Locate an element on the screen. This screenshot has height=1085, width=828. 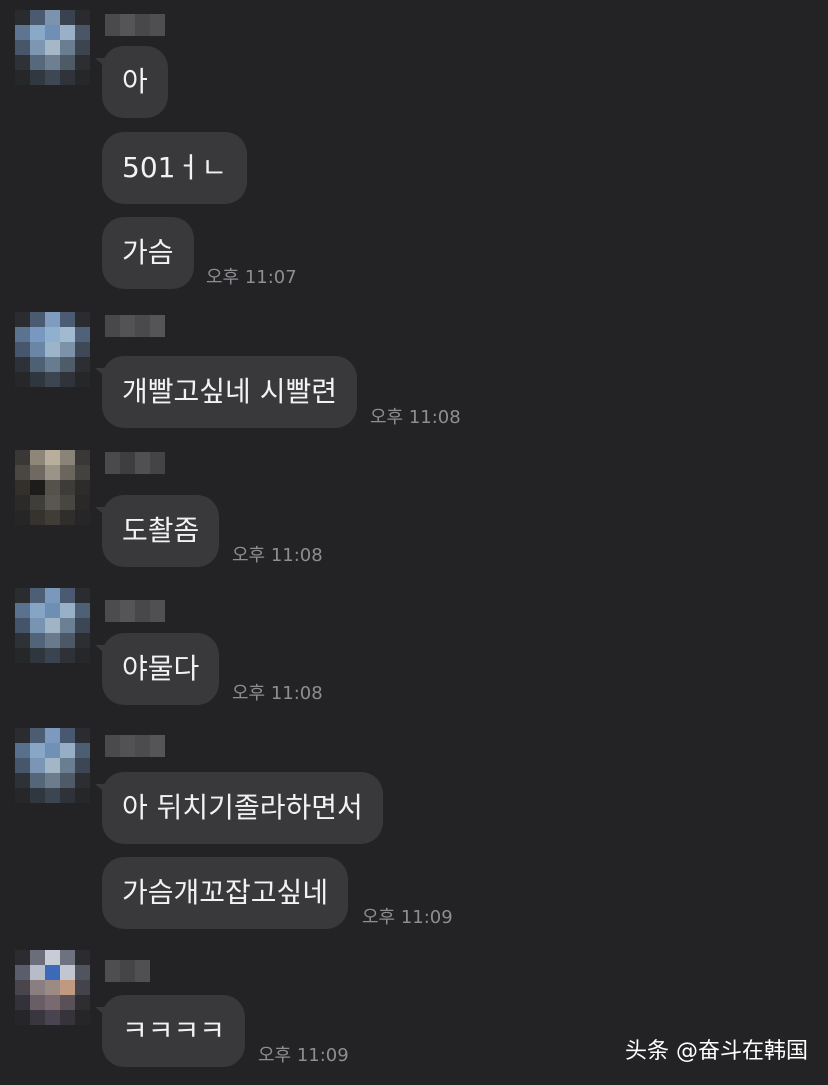
message-text: 아 뒤치기졸라하면서 is located at coordinates (242, 807).